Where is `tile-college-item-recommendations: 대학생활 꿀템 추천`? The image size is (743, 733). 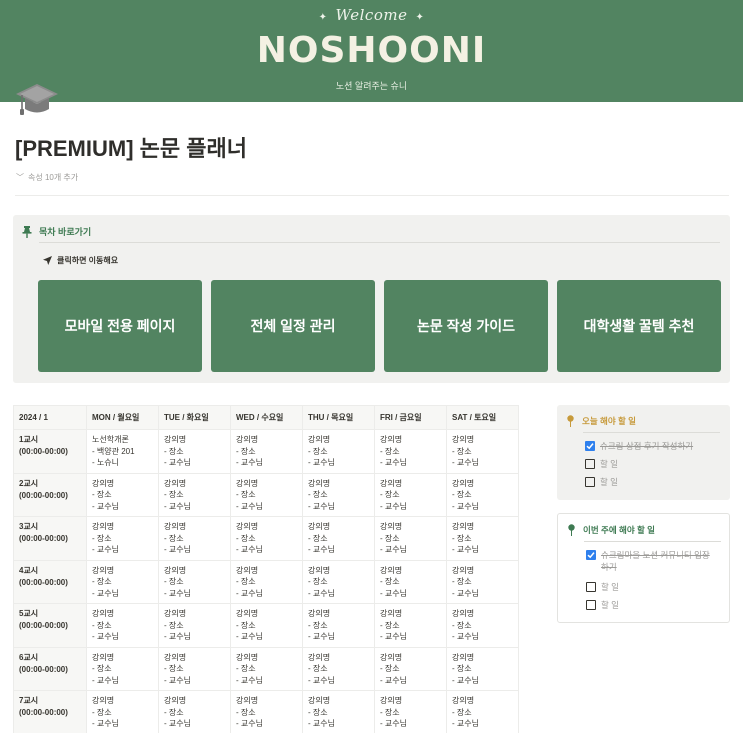 tile-college-item-recommendations: 대학생활 꿀템 추천 is located at coordinates (639, 326).